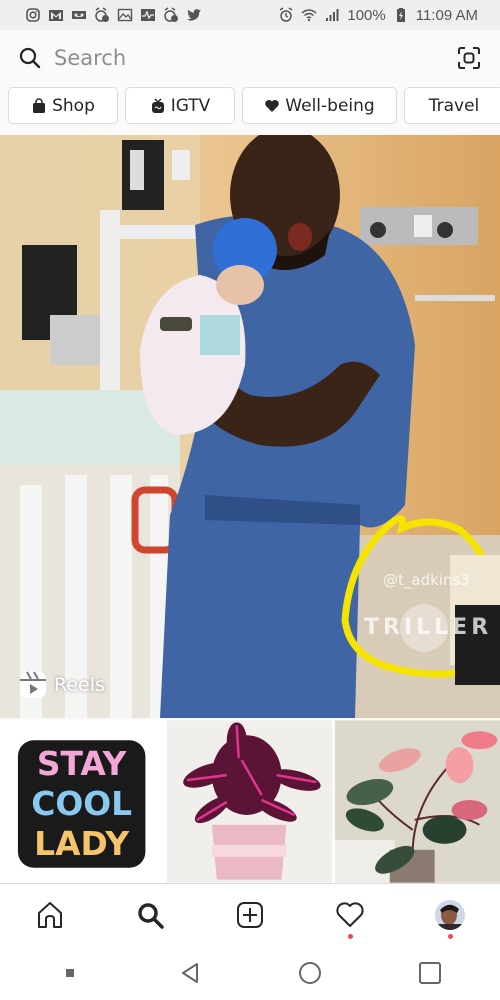 This screenshot has height=1000, width=500. Describe the element at coordinates (286, 15) in the screenshot. I see `alarm-icon` at that location.